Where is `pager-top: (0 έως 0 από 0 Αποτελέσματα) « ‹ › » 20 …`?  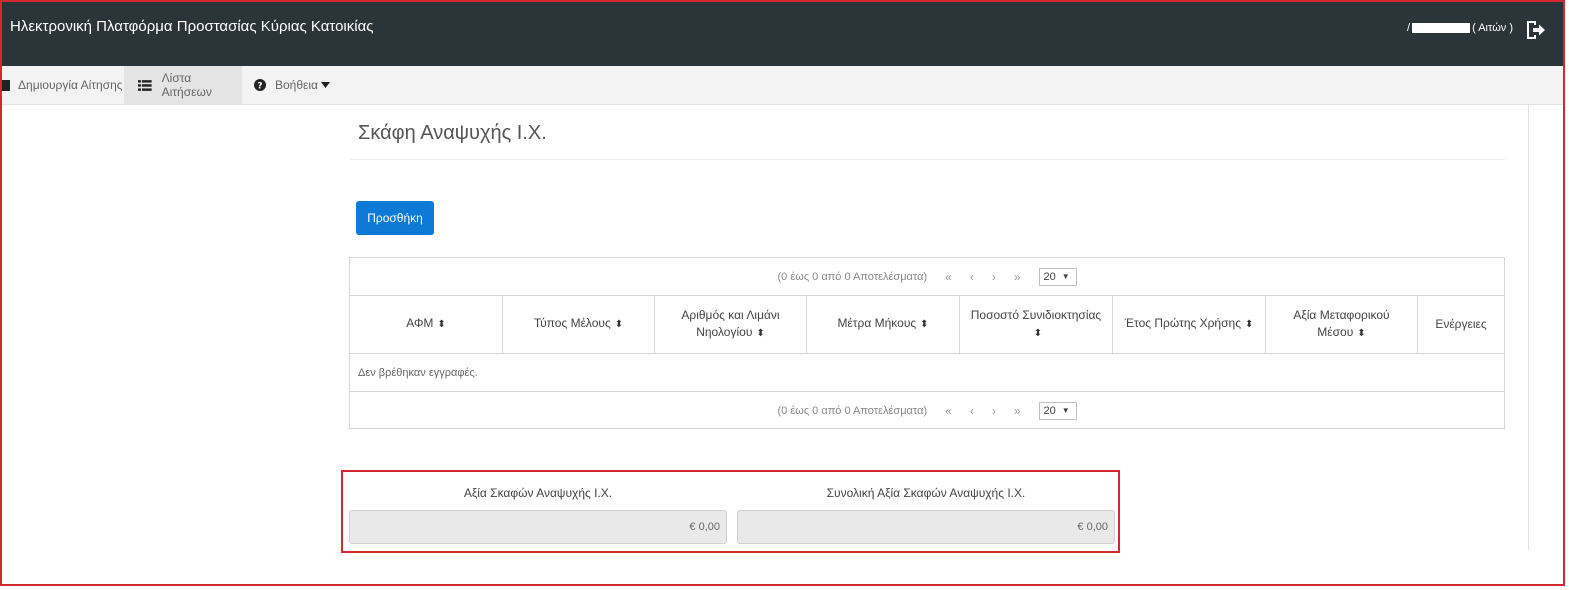 pager-top: (0 έως 0 από 0 Αποτελέσματα) « ‹ › » 20 … is located at coordinates (927, 277).